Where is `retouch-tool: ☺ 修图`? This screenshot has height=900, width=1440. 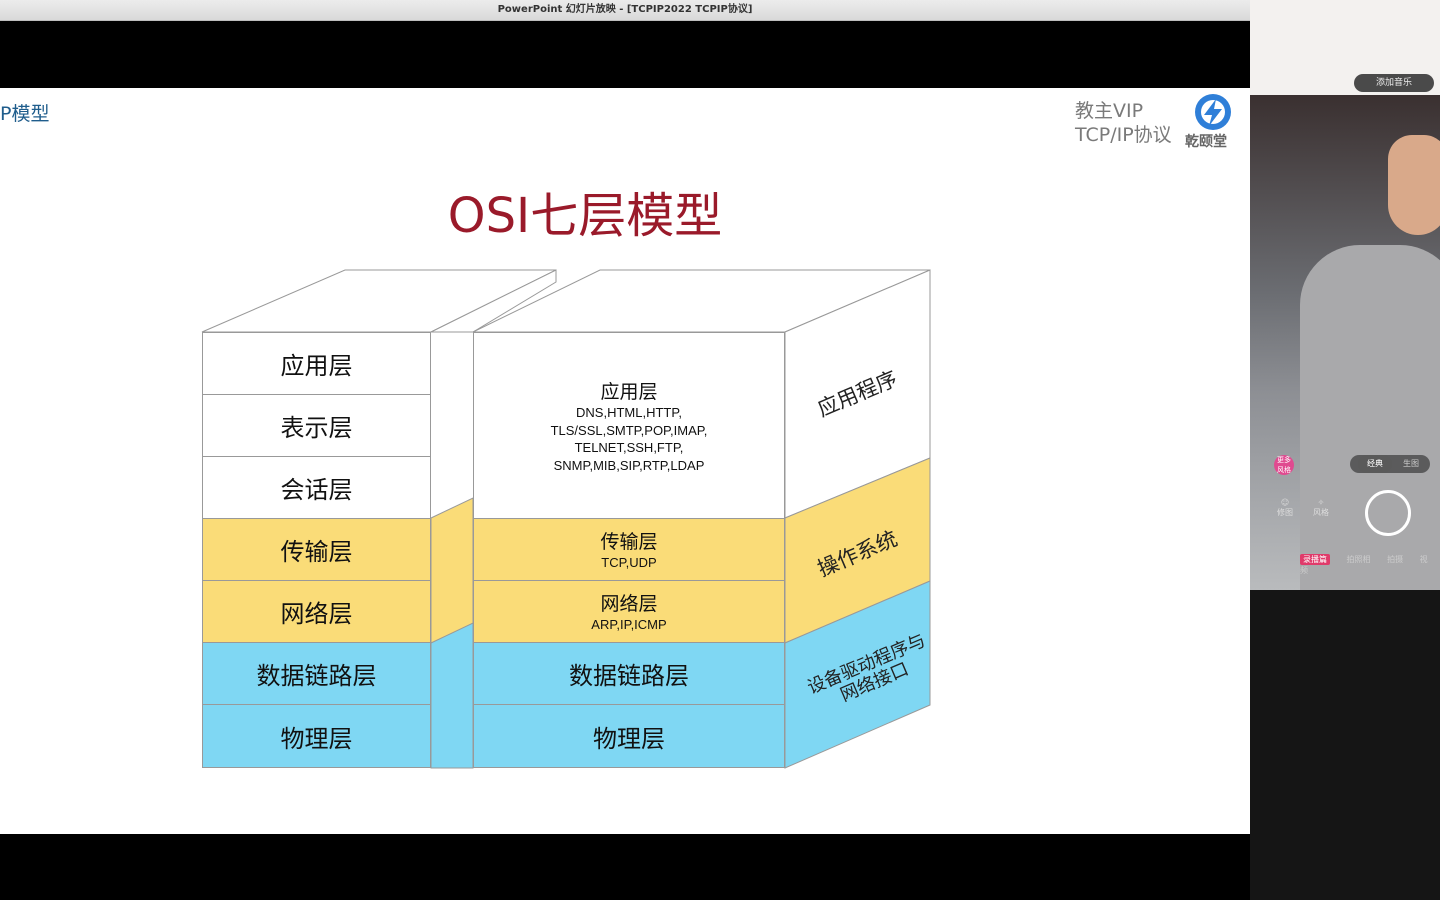 retouch-tool: ☺ 修图 is located at coordinates (1285, 508).